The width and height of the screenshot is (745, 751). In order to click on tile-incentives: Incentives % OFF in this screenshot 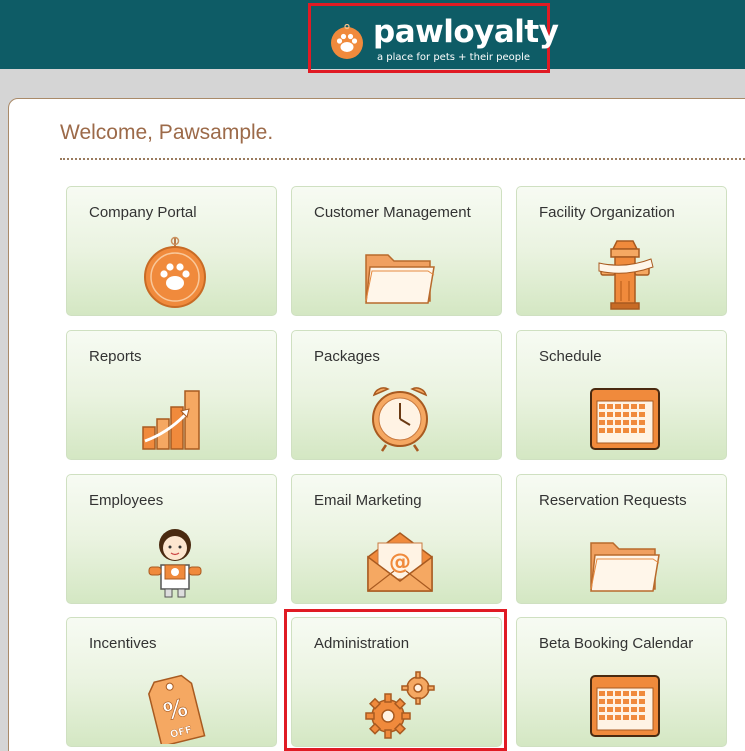, I will do `click(171, 682)`.